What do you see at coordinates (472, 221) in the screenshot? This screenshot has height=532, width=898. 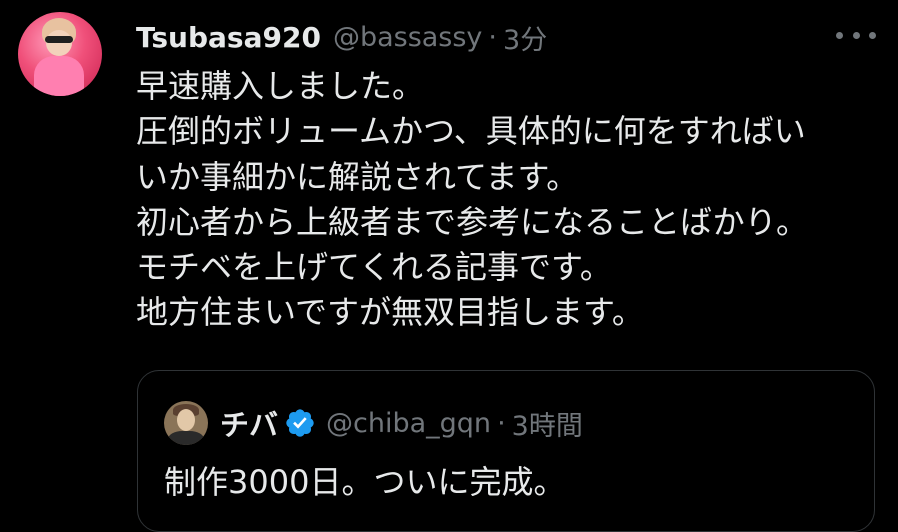 I see `tweet-text-line: 初心者から上級者まで参考になることばかり。` at bounding box center [472, 221].